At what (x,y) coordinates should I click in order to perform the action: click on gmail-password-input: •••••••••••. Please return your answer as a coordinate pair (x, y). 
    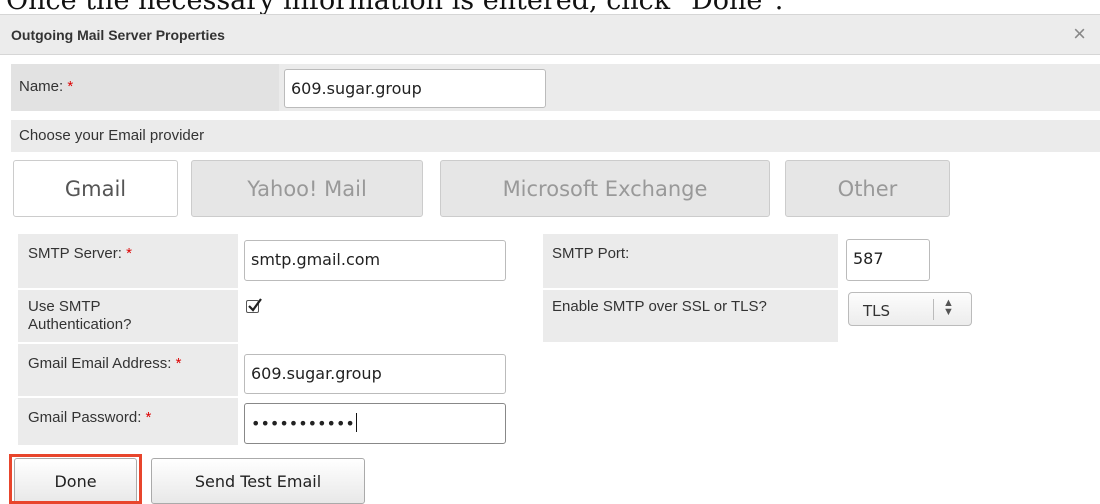
    Looking at the image, I should click on (375, 423).